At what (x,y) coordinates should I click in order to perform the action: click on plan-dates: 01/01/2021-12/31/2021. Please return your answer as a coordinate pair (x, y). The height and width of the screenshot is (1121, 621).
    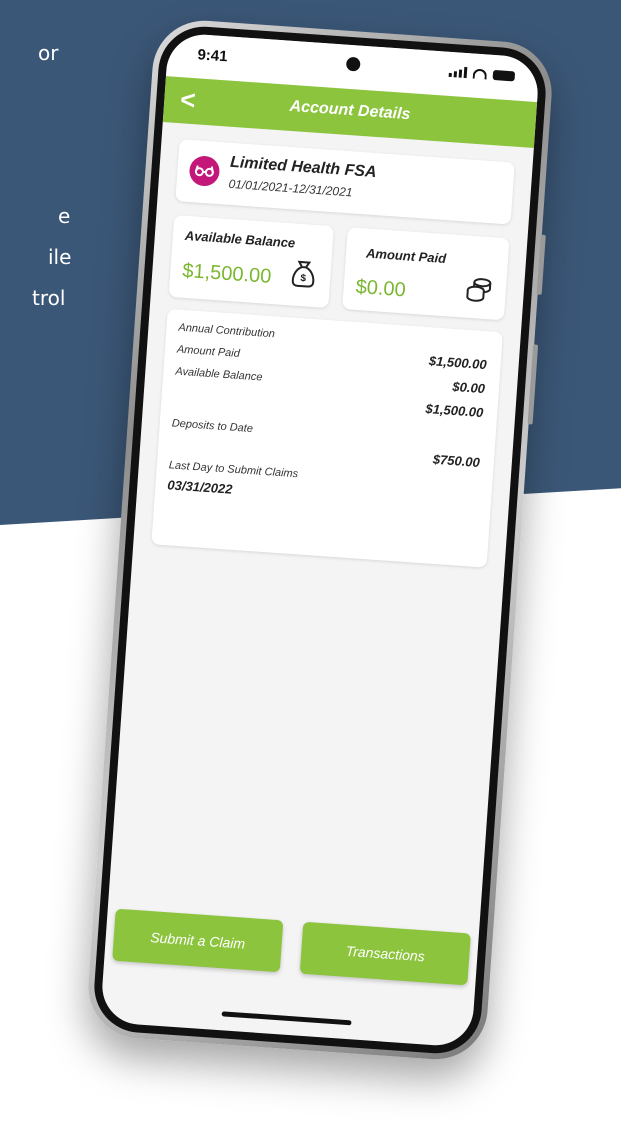
    Looking at the image, I should click on (290, 188).